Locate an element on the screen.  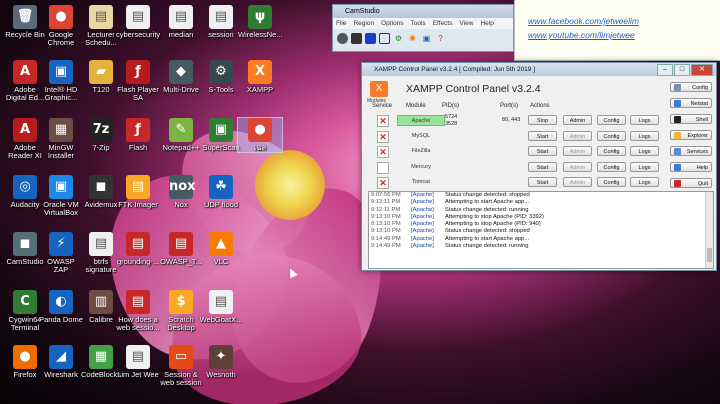
desktop-icon-mingw: ▦ MinGW Installer is located at coordinates (61, 139).